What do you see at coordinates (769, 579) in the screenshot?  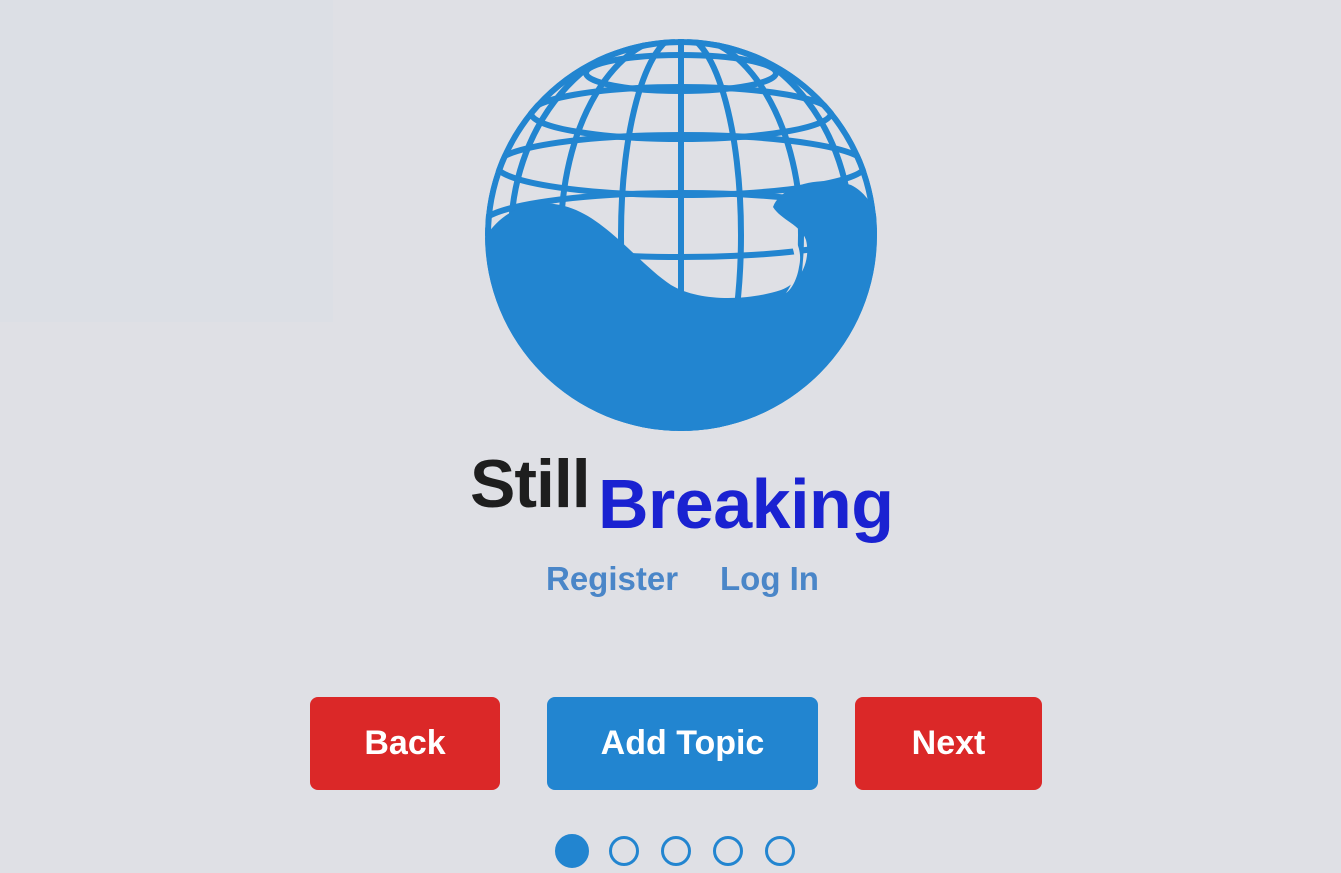 I see `login-link: Log In` at bounding box center [769, 579].